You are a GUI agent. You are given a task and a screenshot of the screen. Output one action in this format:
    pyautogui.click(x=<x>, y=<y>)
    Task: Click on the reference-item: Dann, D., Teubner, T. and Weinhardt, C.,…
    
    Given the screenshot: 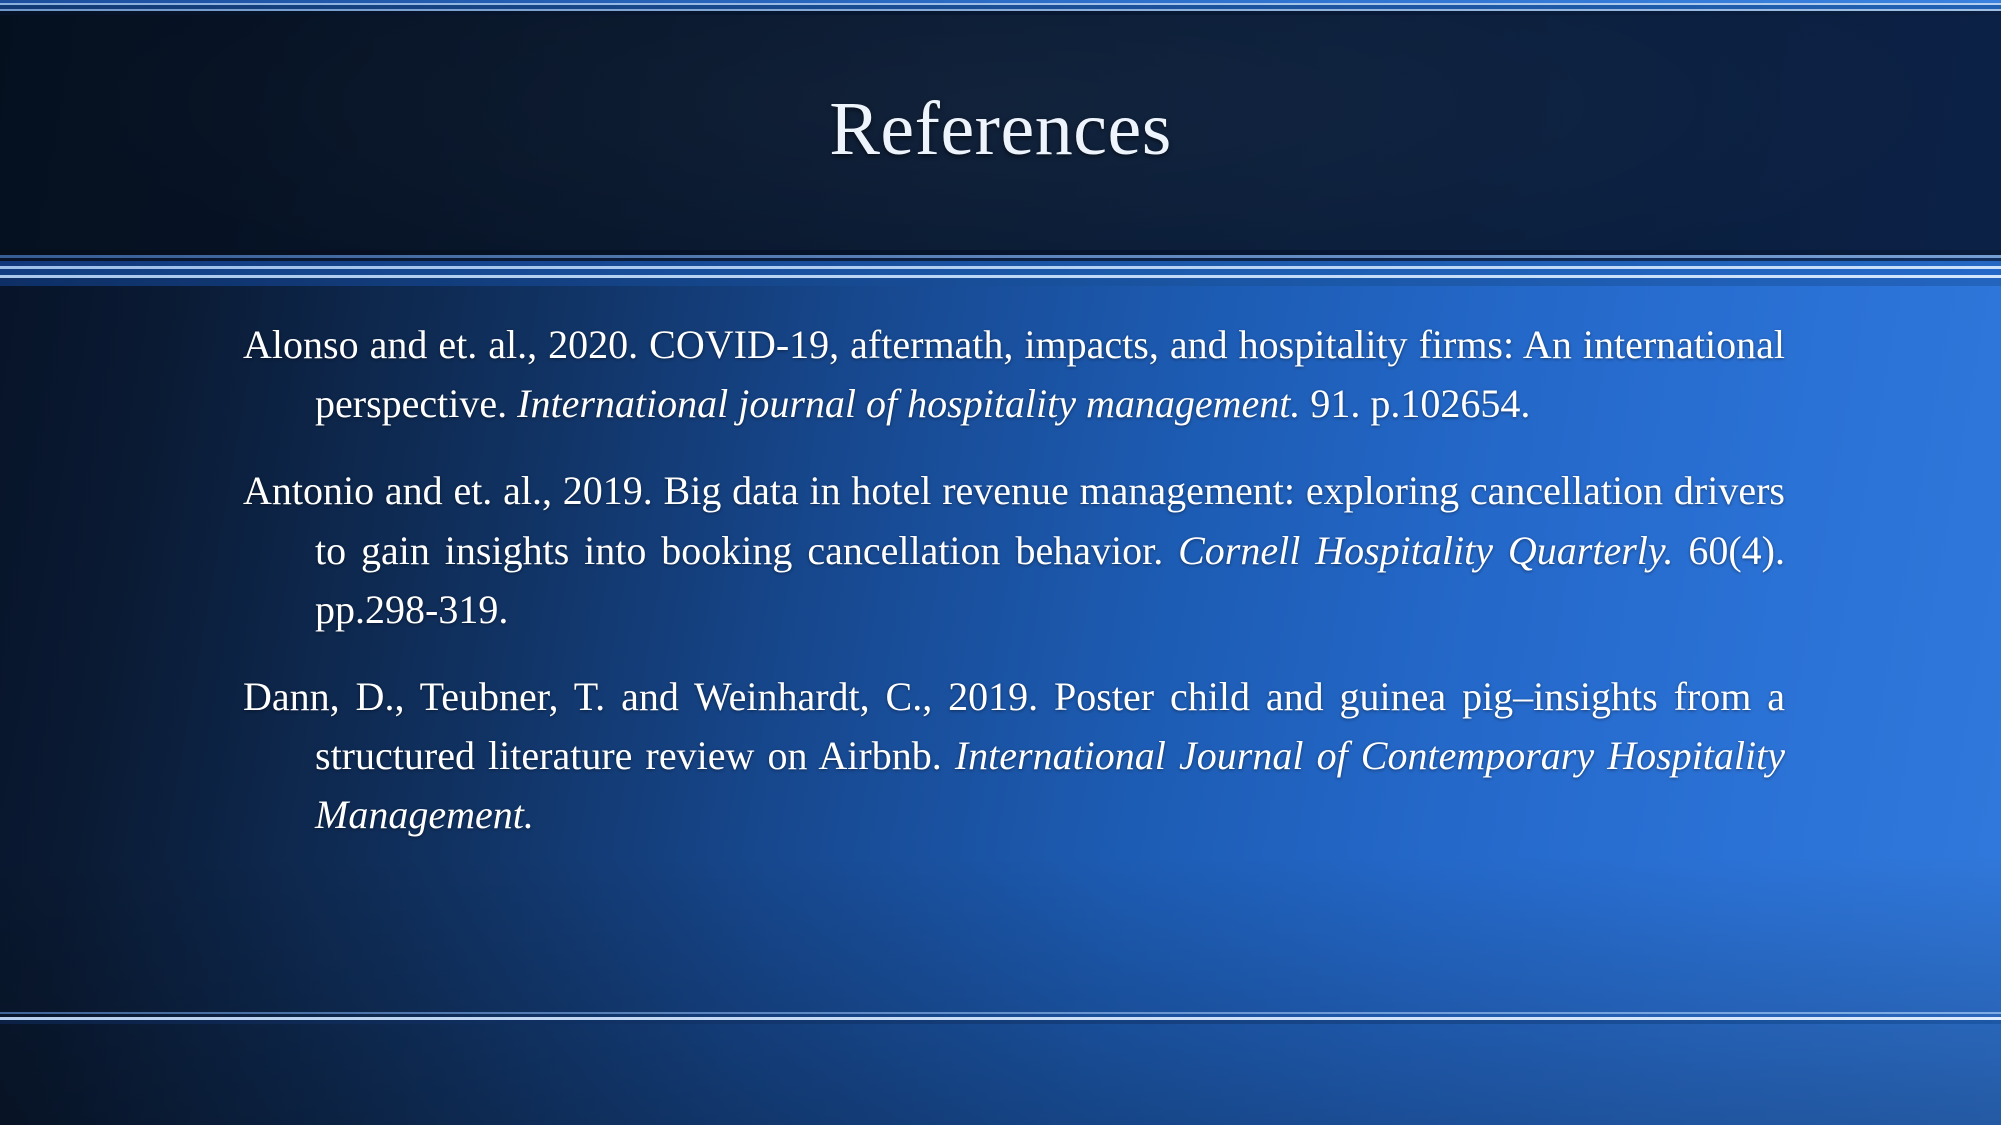 What is the action you would take?
    pyautogui.click(x=1014, y=755)
    